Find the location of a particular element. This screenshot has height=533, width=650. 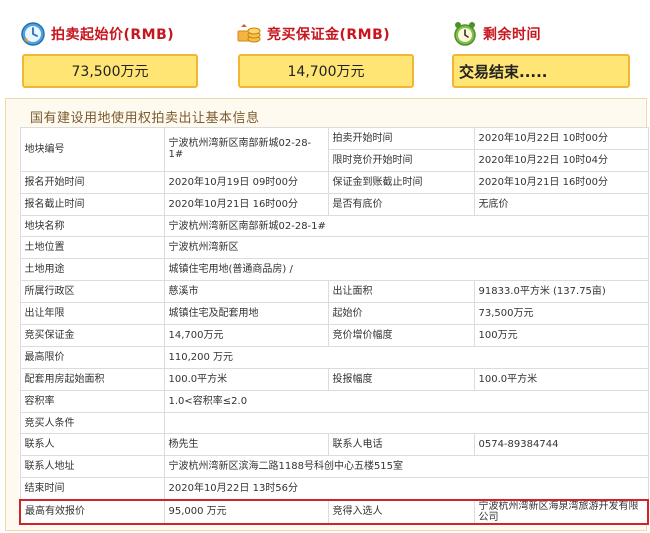

field-label: 联系人 is located at coordinates (92, 445).